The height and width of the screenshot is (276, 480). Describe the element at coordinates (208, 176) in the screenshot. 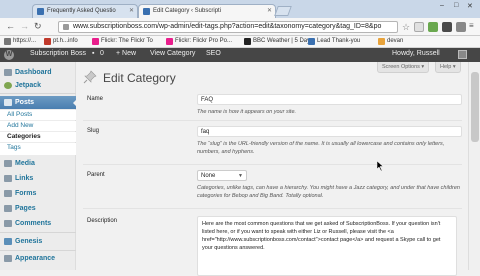

I see `parent-select-value: None` at that location.